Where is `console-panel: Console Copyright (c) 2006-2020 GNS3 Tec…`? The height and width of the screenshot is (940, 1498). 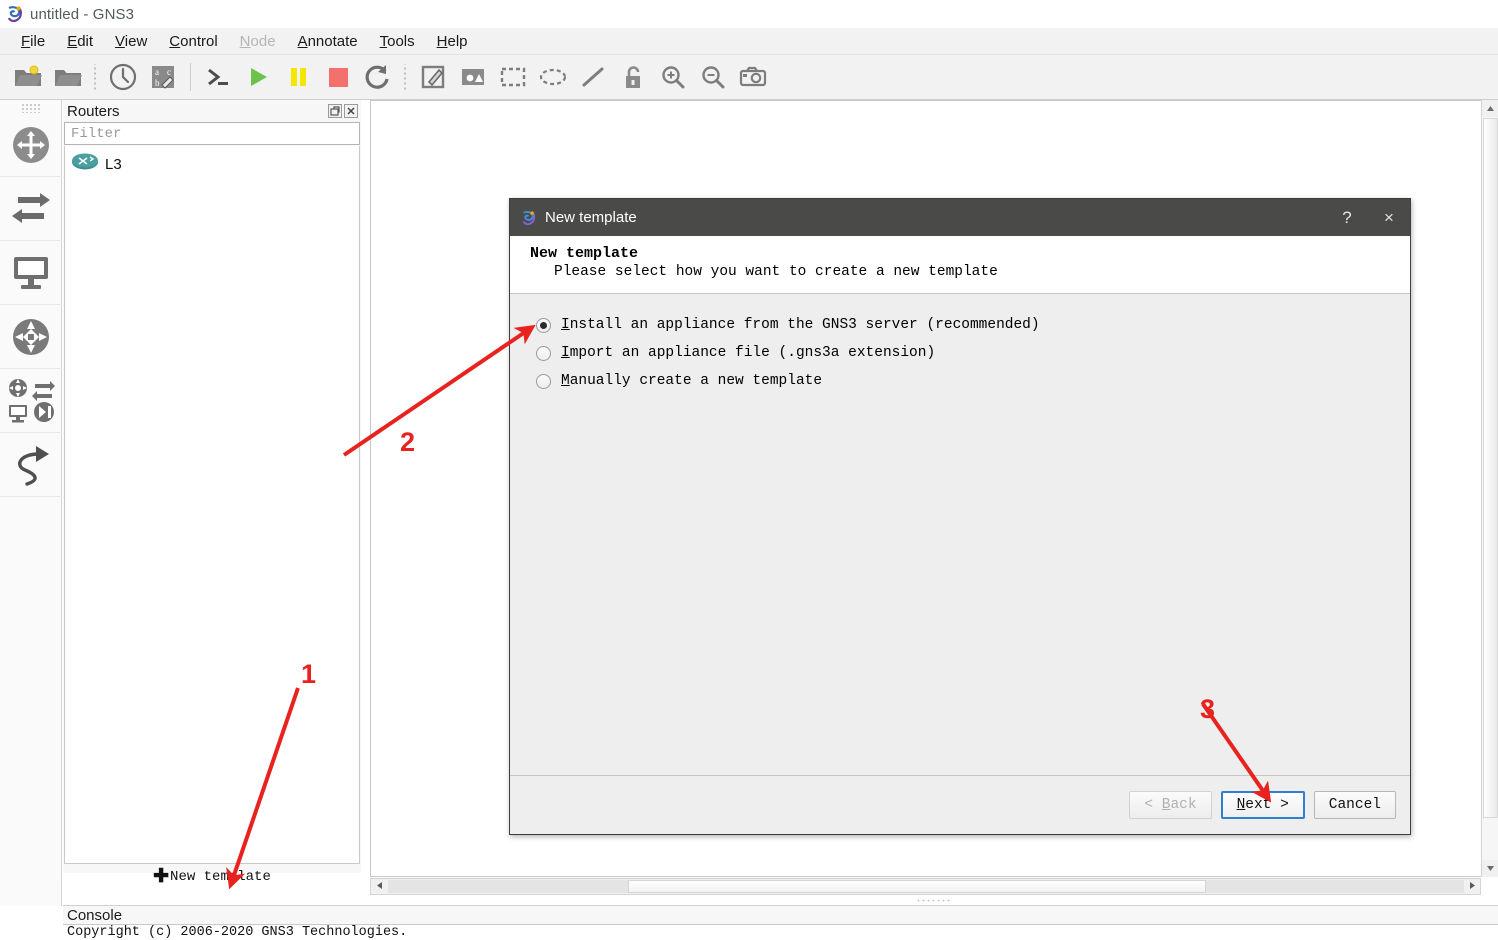
console-panel: Console Copyright (c) 2006-2020 GNS3 Tec… is located at coordinates (780, 922).